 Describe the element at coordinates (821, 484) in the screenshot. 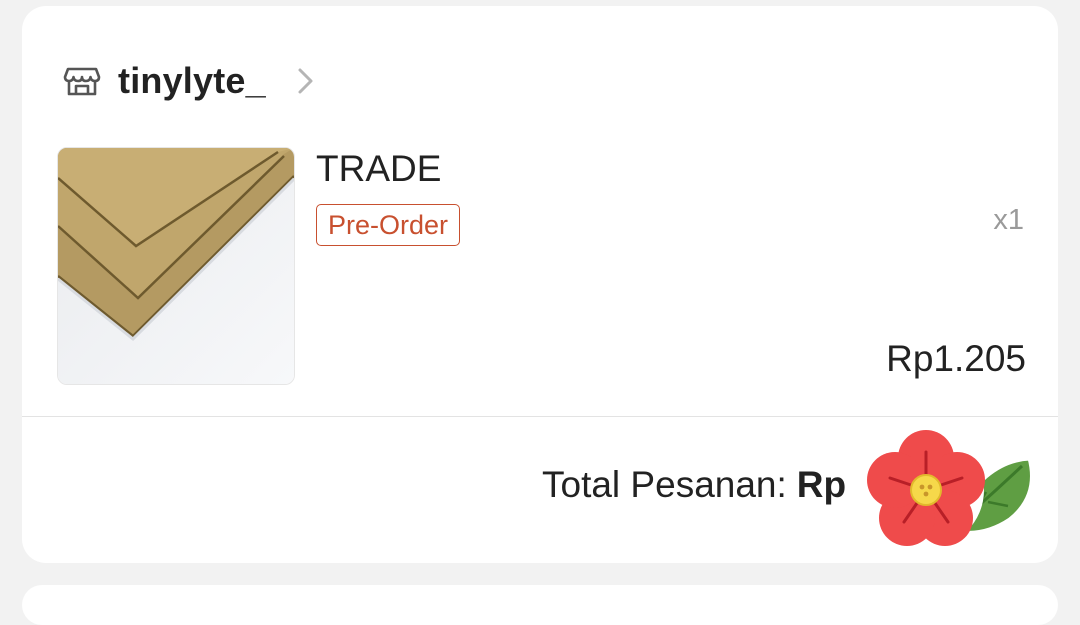

I see `total-amount: Rp` at that location.